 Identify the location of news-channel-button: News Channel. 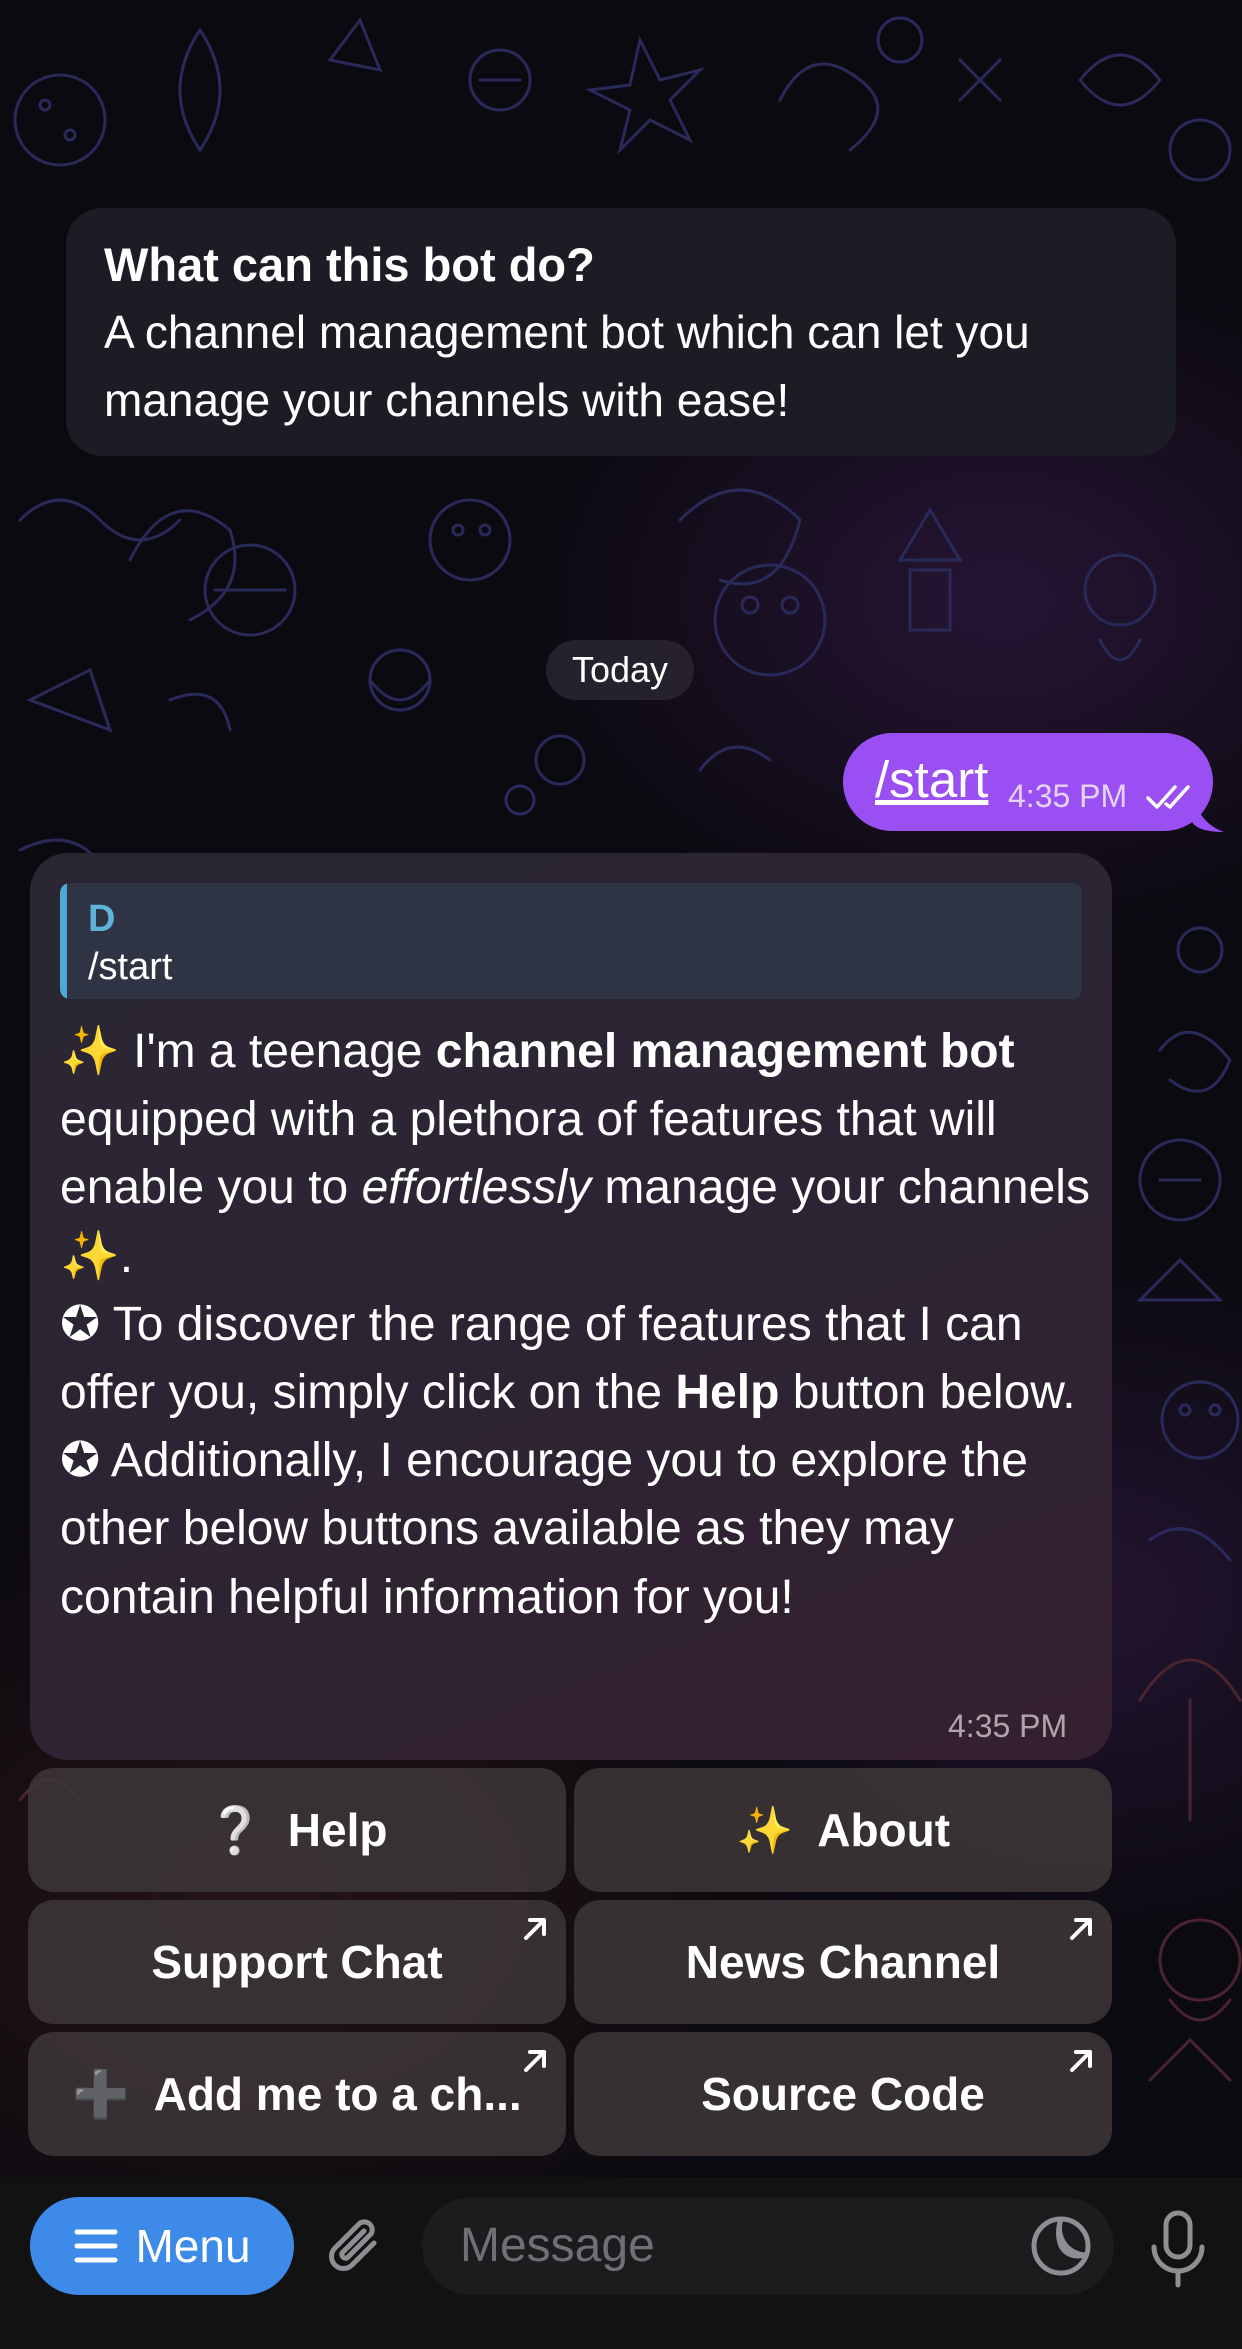
(843, 1962).